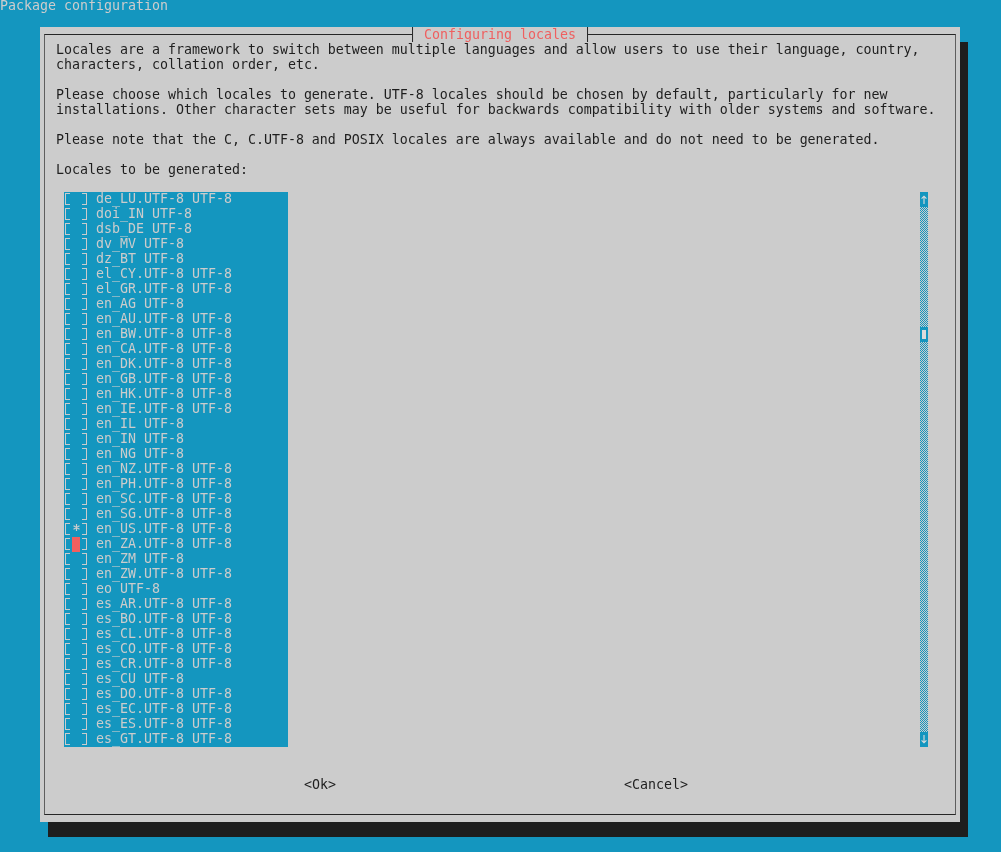 The width and height of the screenshot is (1001, 852). I want to click on locale-option: en_NZ.UTF-8 UTF-8, so click(164, 469).